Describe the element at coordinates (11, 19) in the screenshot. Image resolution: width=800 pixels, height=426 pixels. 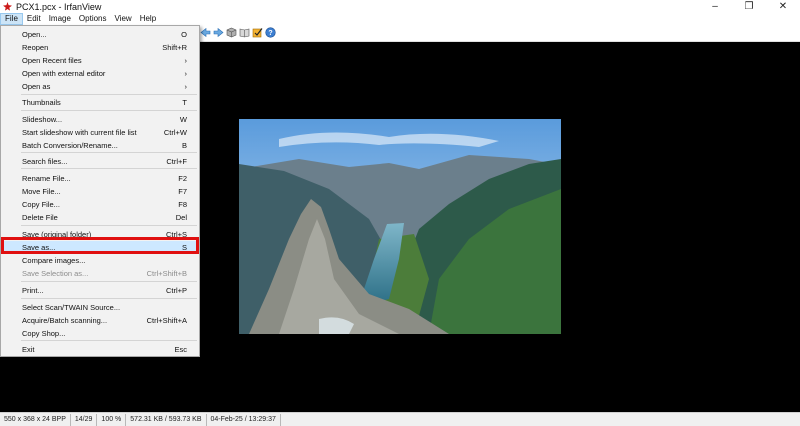
I see `menu-file: File` at that location.